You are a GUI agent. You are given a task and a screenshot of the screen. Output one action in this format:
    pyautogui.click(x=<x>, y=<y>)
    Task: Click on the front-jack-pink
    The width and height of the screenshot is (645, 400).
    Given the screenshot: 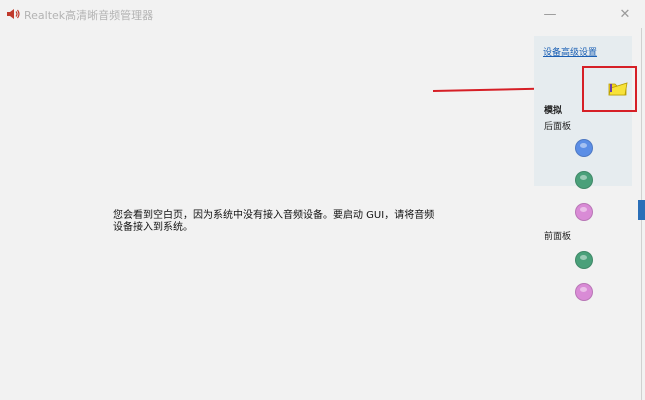 What is the action you would take?
    pyautogui.click(x=584, y=292)
    